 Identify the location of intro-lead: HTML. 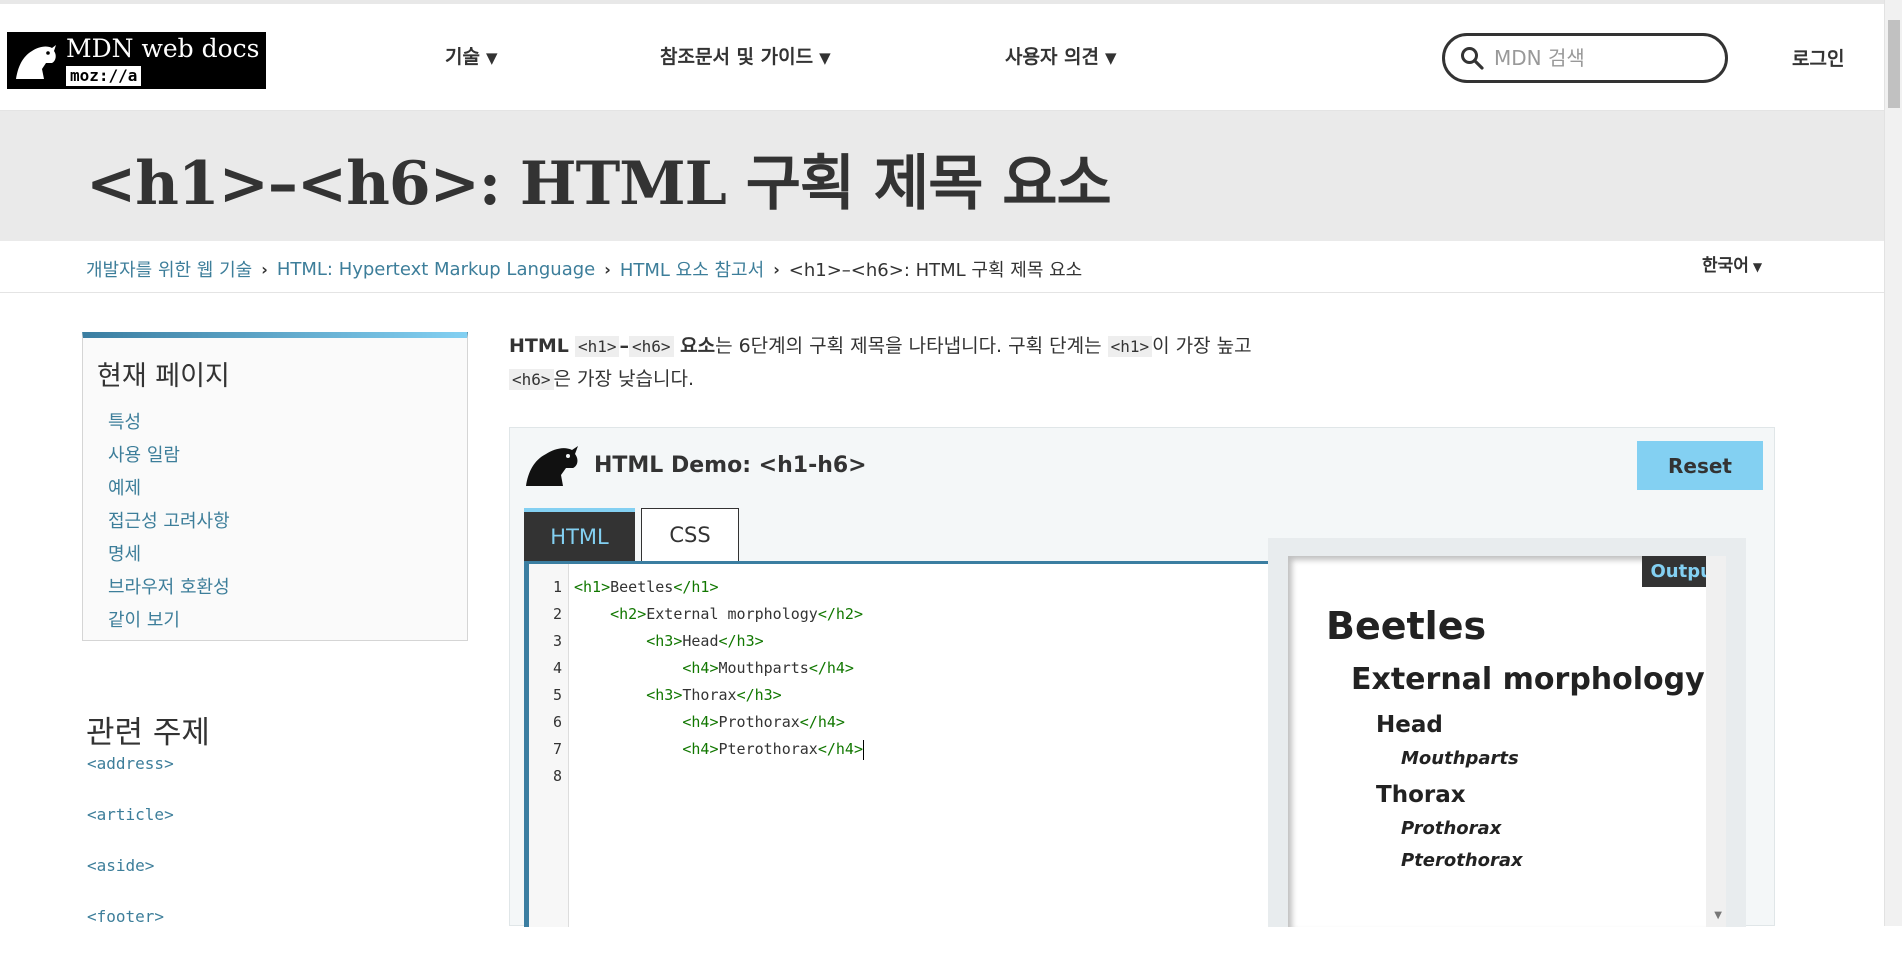
(539, 346).